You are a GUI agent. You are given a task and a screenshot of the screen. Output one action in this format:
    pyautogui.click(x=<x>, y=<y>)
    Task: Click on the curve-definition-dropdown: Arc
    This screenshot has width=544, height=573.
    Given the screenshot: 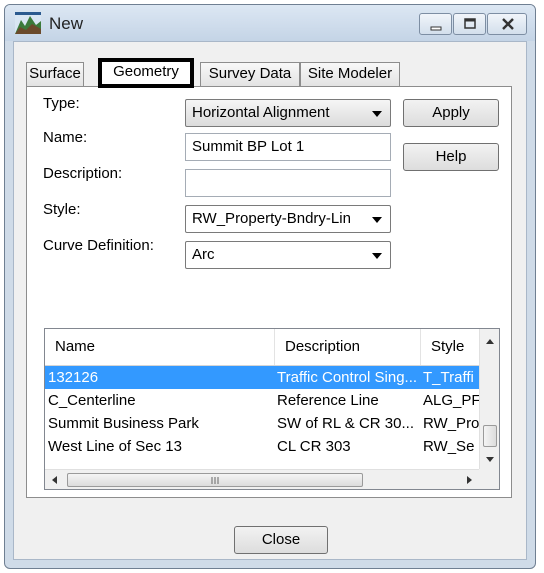 What is the action you would take?
    pyautogui.click(x=288, y=255)
    